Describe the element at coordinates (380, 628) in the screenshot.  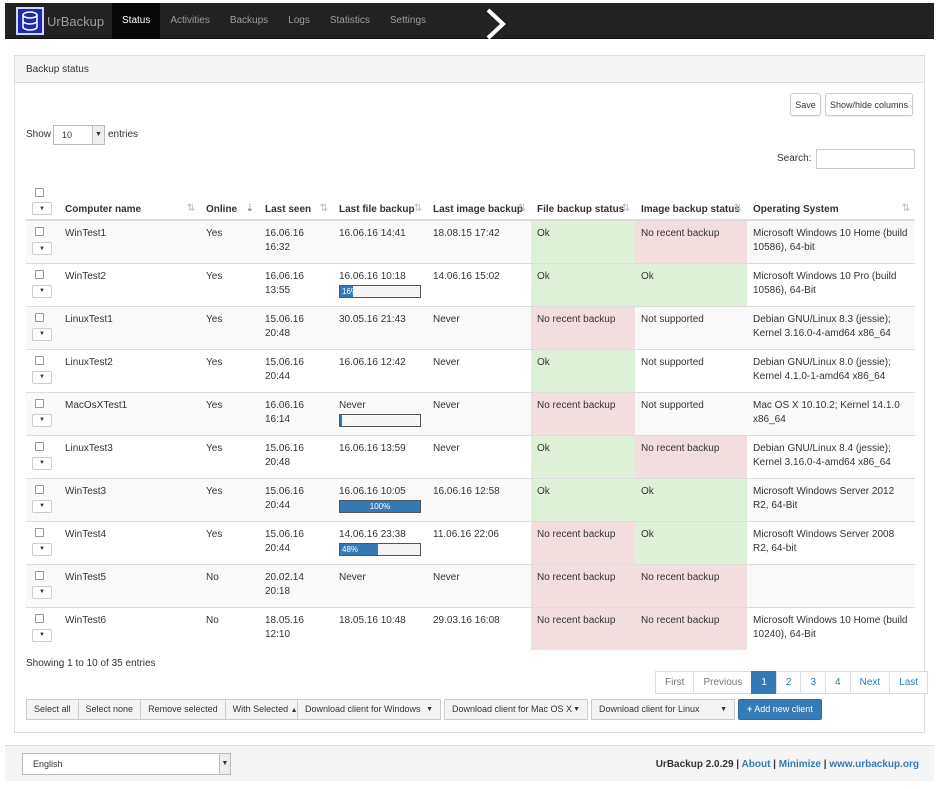
I see `last-file-backup-cell: 18.05.16 10:48` at that location.